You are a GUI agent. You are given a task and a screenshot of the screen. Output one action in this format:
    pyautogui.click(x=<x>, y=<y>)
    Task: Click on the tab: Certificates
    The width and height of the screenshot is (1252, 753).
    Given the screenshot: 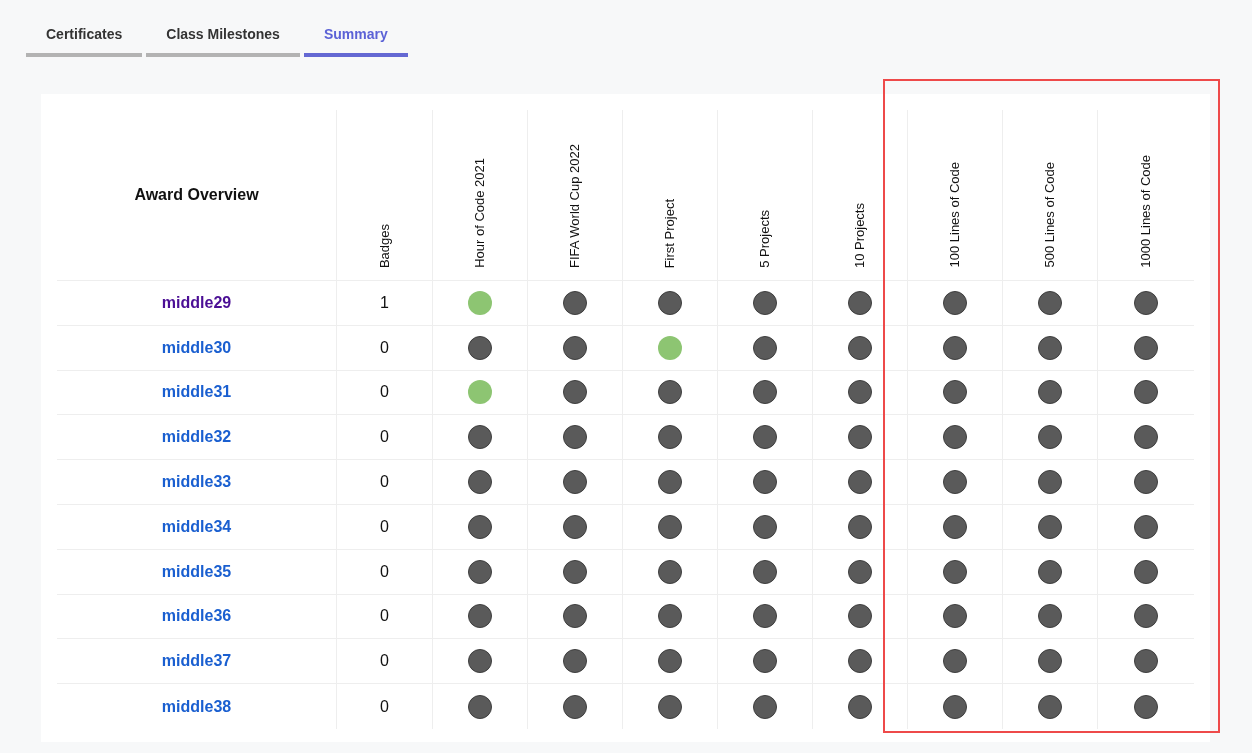 What is the action you would take?
    pyautogui.click(x=84, y=40)
    